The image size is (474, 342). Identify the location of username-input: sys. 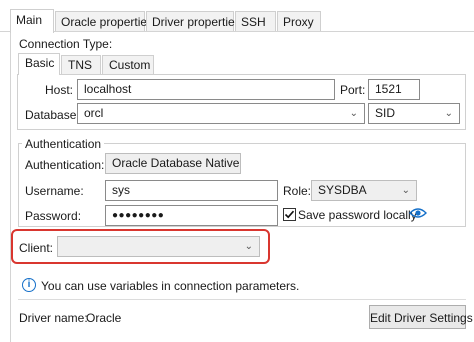
(191, 190).